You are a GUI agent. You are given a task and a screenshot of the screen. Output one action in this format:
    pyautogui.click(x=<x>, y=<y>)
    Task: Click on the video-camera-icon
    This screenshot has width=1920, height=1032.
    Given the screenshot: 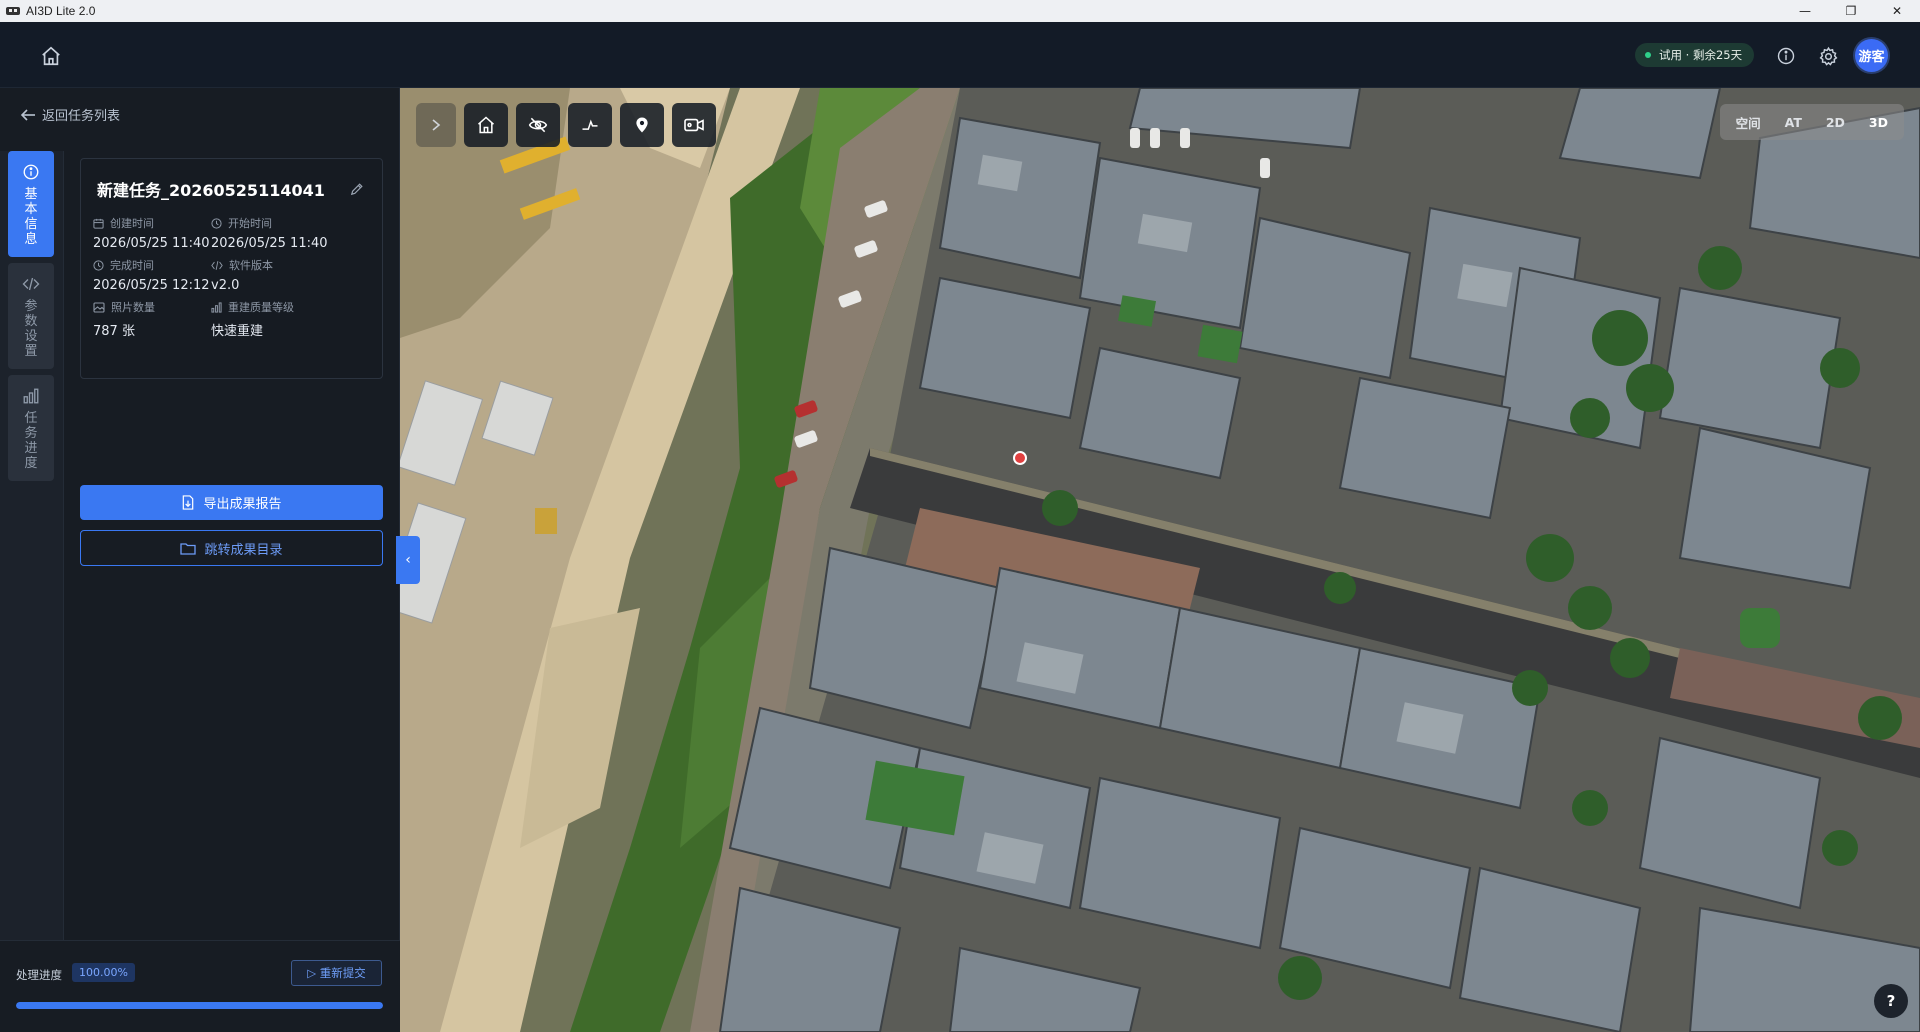 What is the action you would take?
    pyautogui.click(x=694, y=125)
    